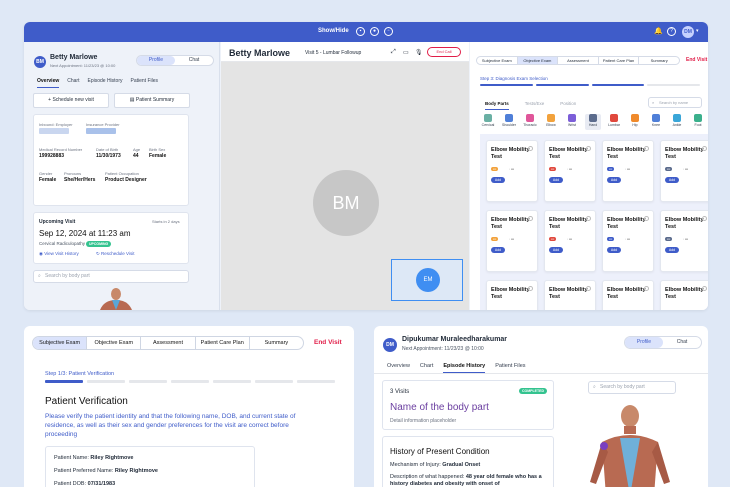 The height and width of the screenshot is (487, 730). I want to click on self-view-tile: EM, so click(427, 280).